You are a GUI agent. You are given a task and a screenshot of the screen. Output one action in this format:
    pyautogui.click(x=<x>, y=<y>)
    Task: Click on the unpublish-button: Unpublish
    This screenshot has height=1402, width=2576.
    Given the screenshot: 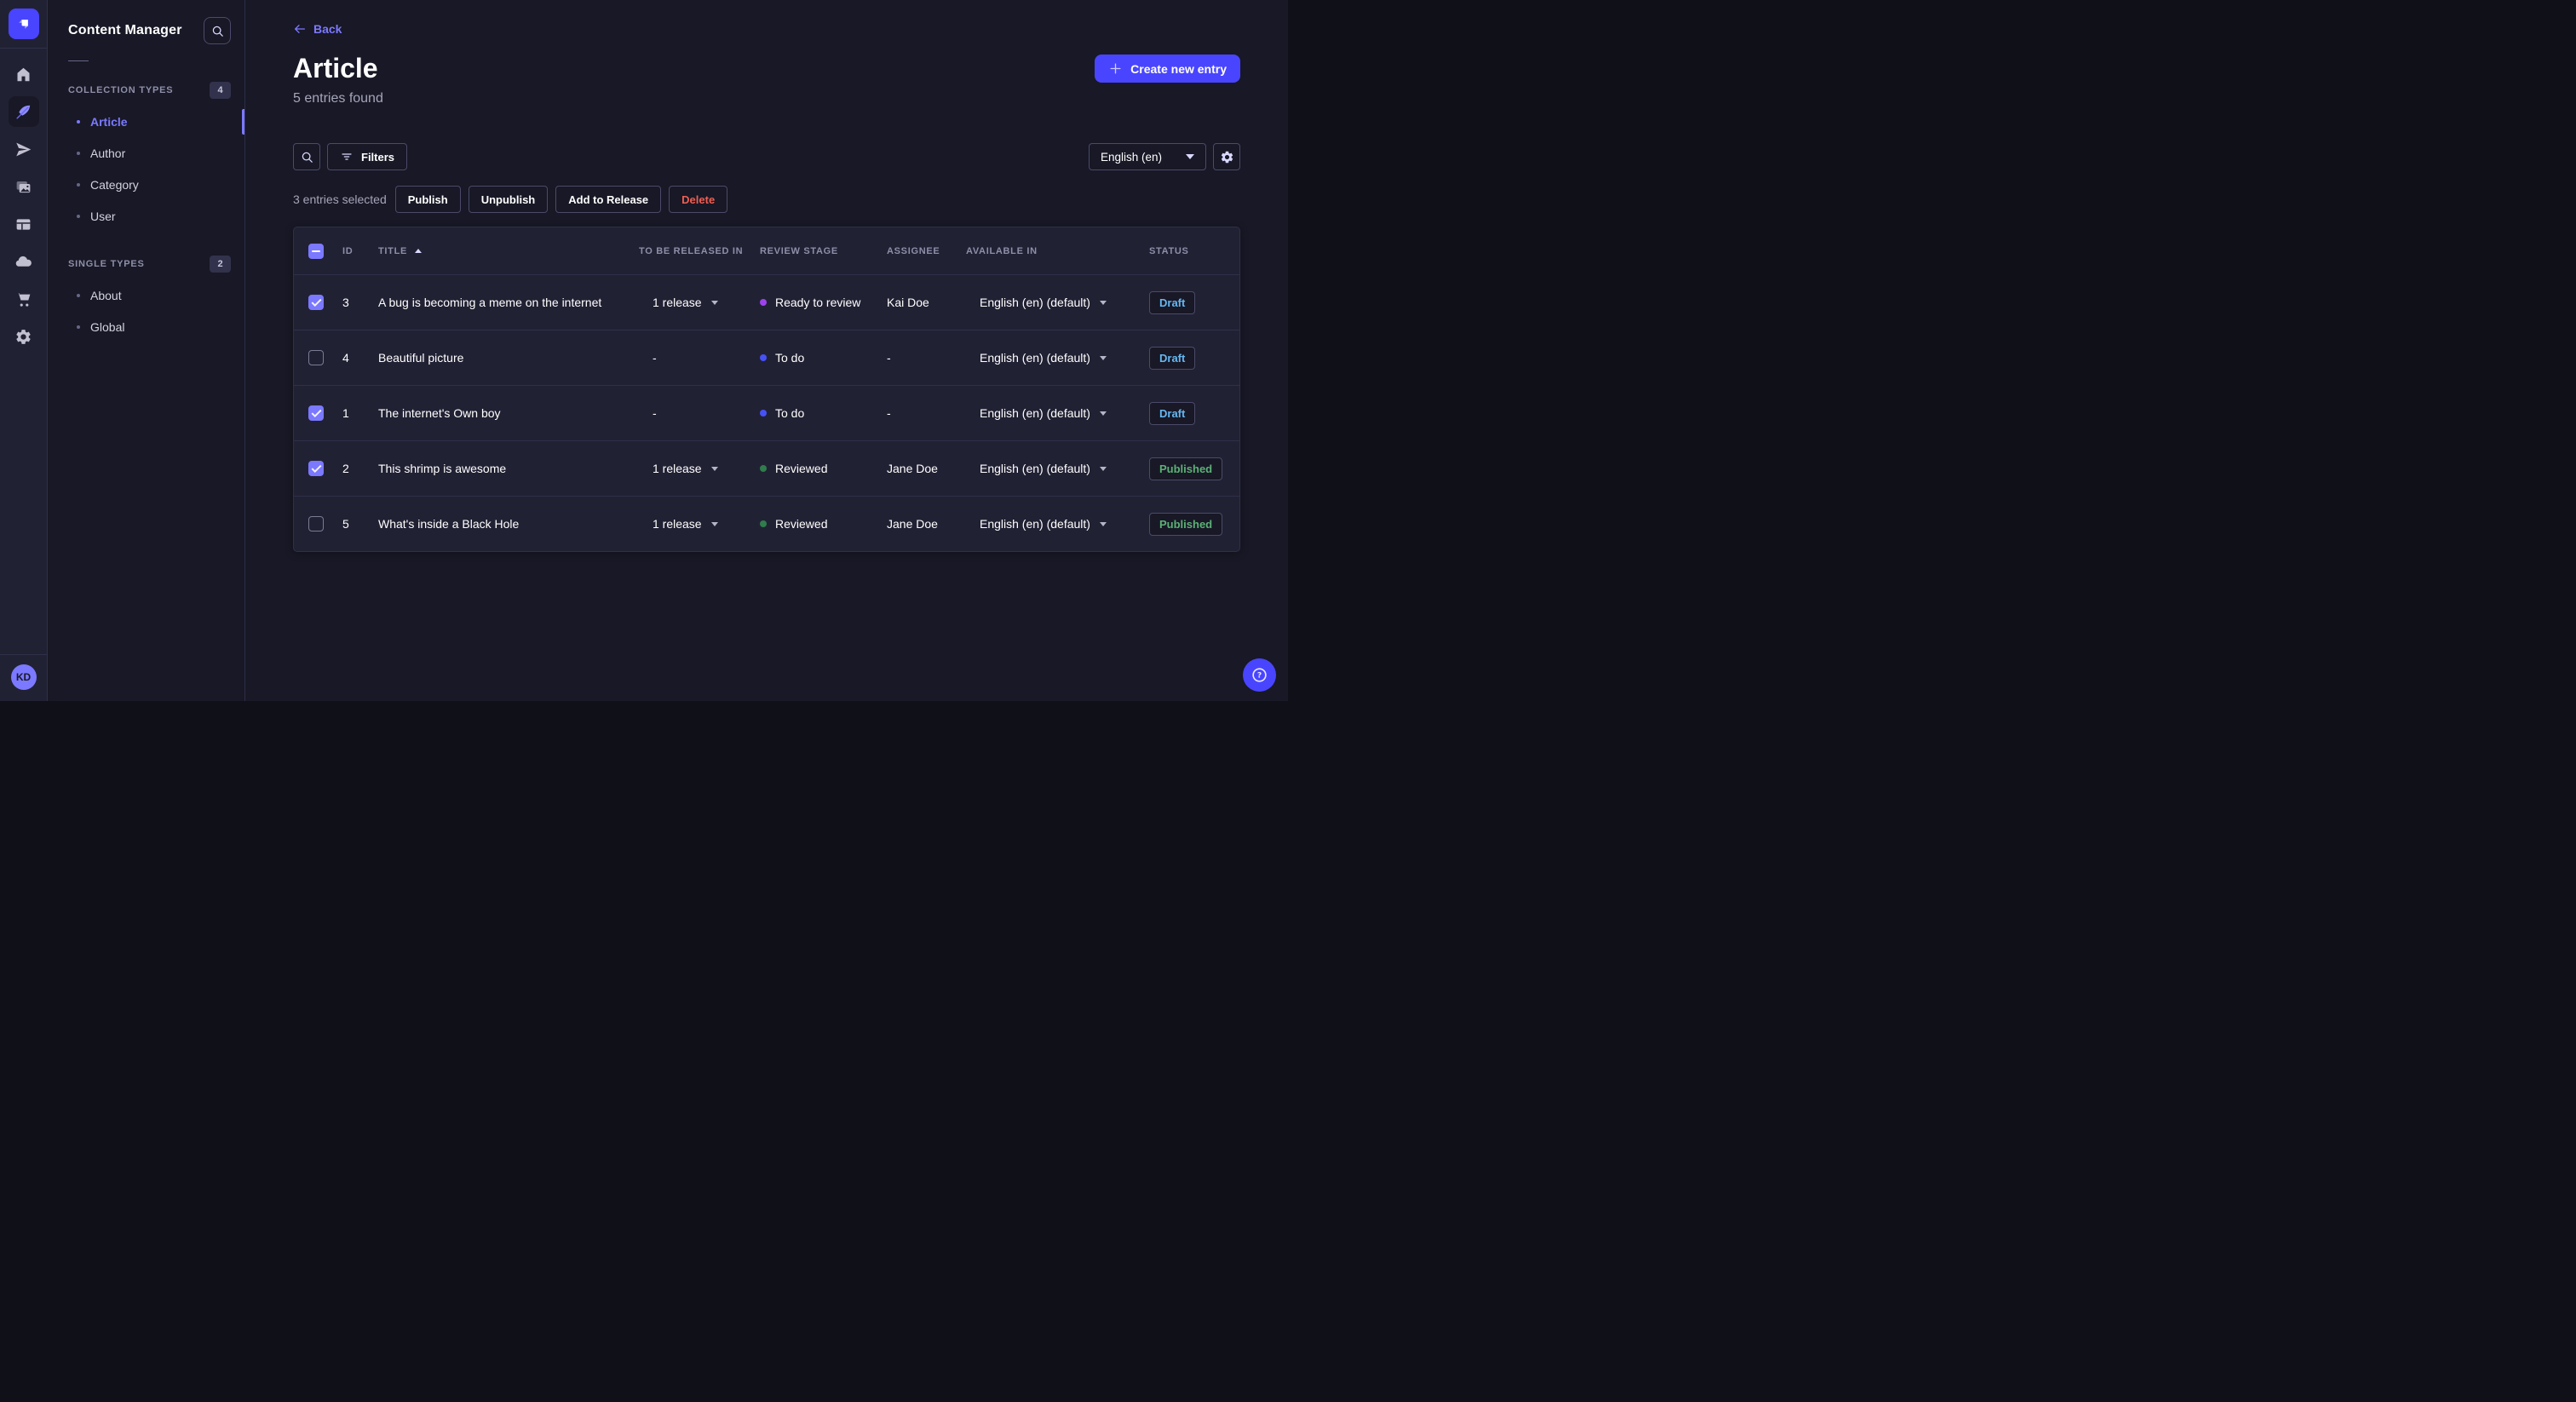 What is the action you would take?
    pyautogui.click(x=509, y=199)
    